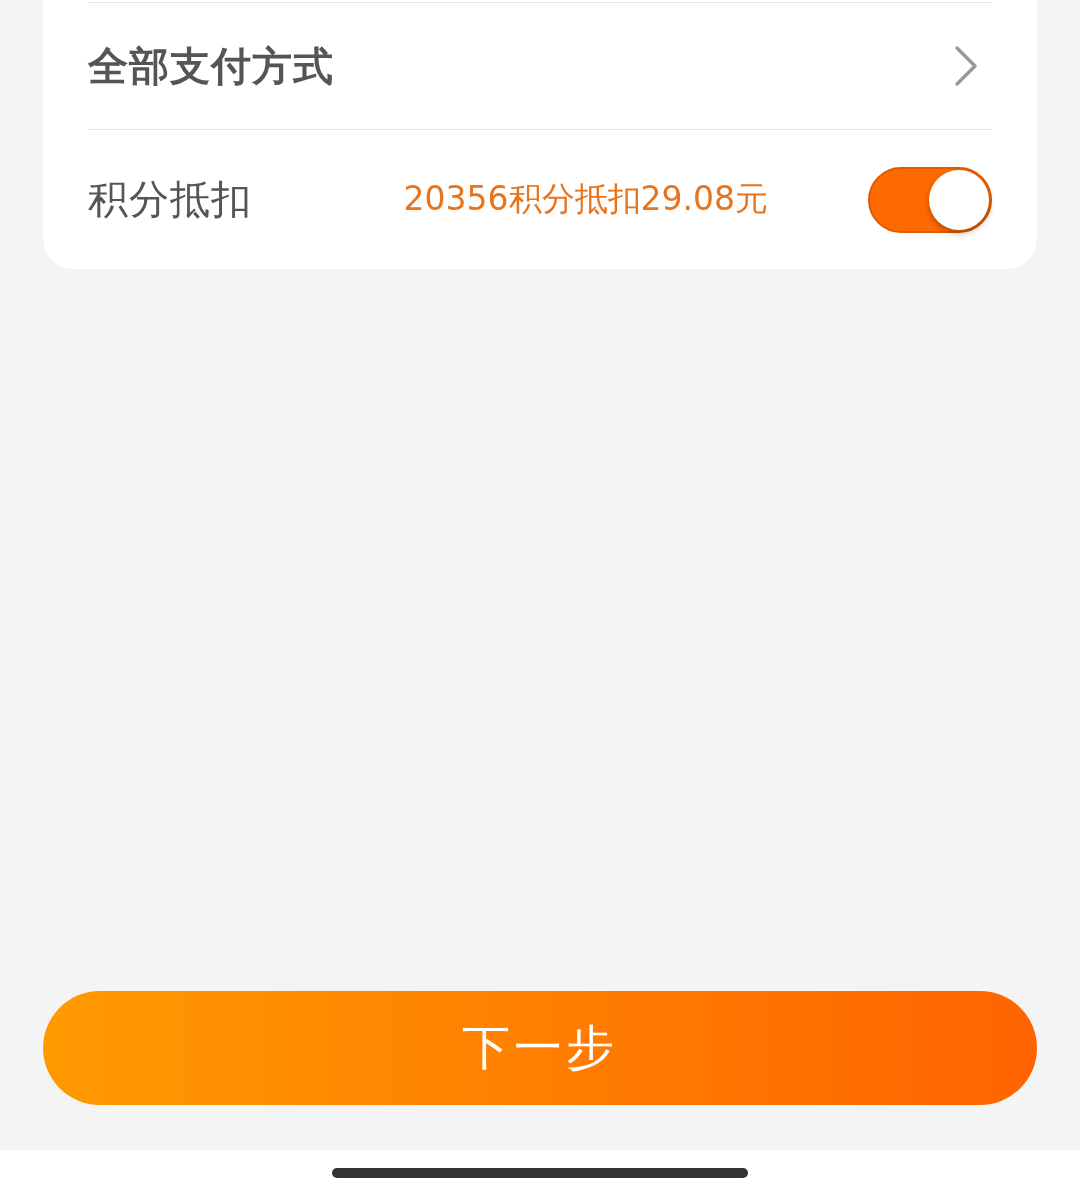 The image size is (1080, 1195). What do you see at coordinates (966, 66) in the screenshot?
I see `chevron-right-icon` at bounding box center [966, 66].